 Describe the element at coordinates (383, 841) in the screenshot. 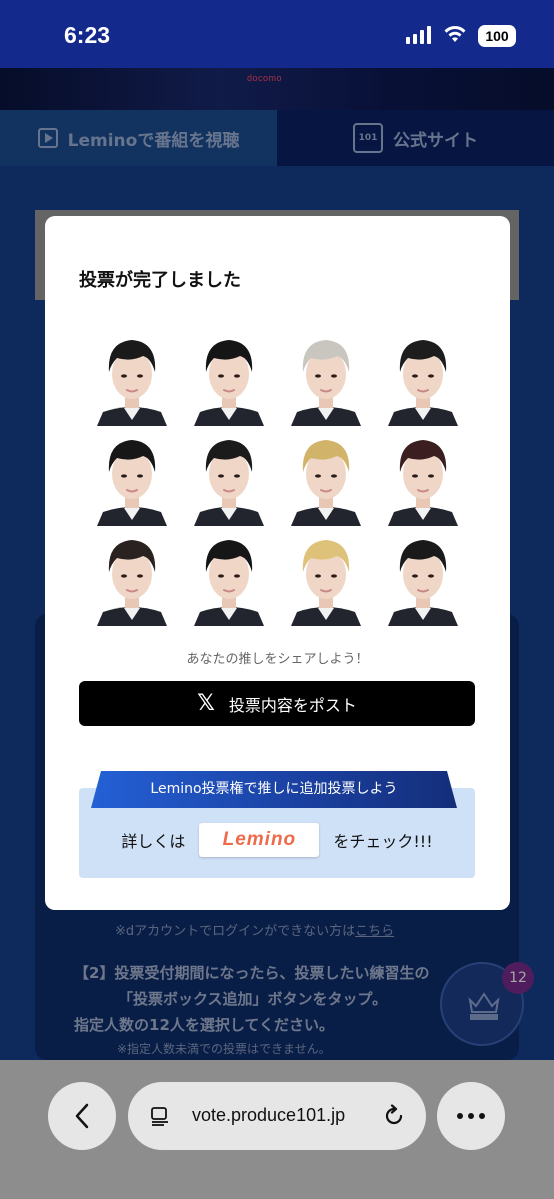

I see `promo-suffix: をチェック!!!` at that location.